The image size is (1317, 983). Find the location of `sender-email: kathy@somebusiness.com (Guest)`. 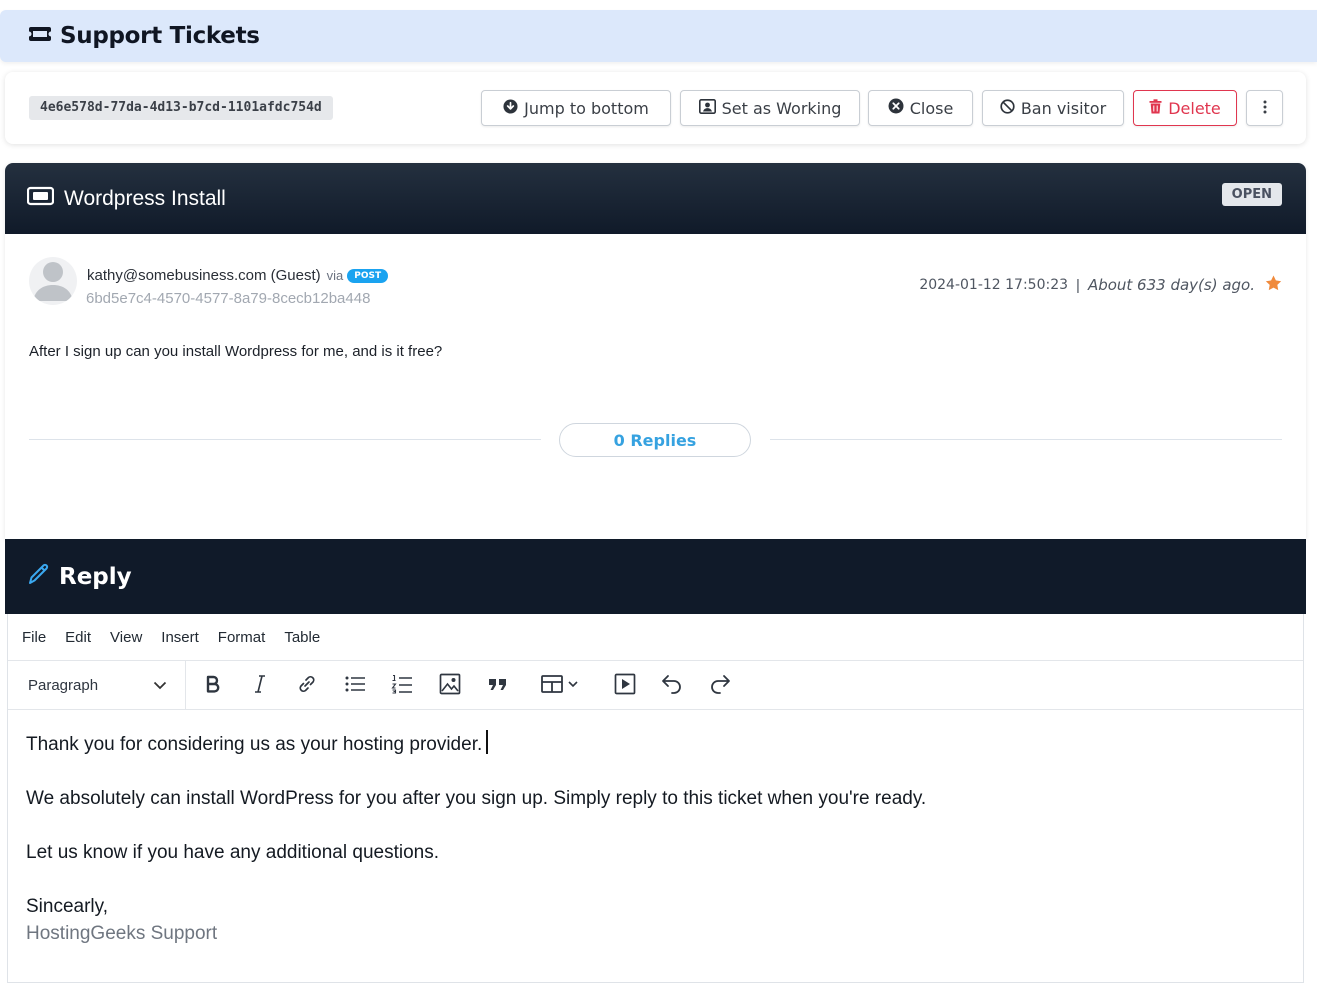

sender-email: kathy@somebusiness.com (Guest) is located at coordinates (204, 275).